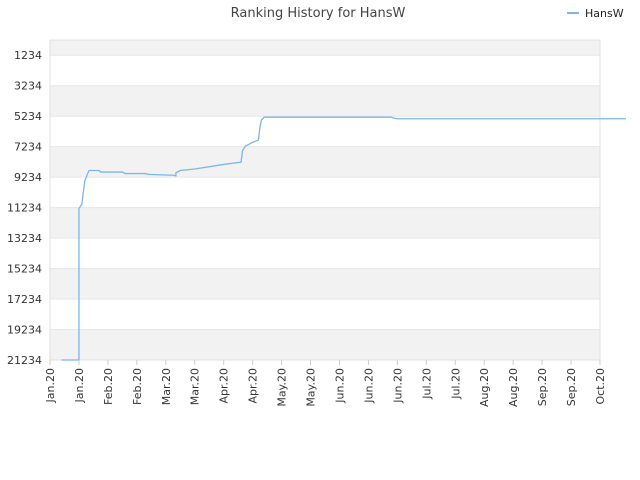 The height and width of the screenshot is (480, 640). I want to click on y-tick-label: 21234, so click(24, 360).